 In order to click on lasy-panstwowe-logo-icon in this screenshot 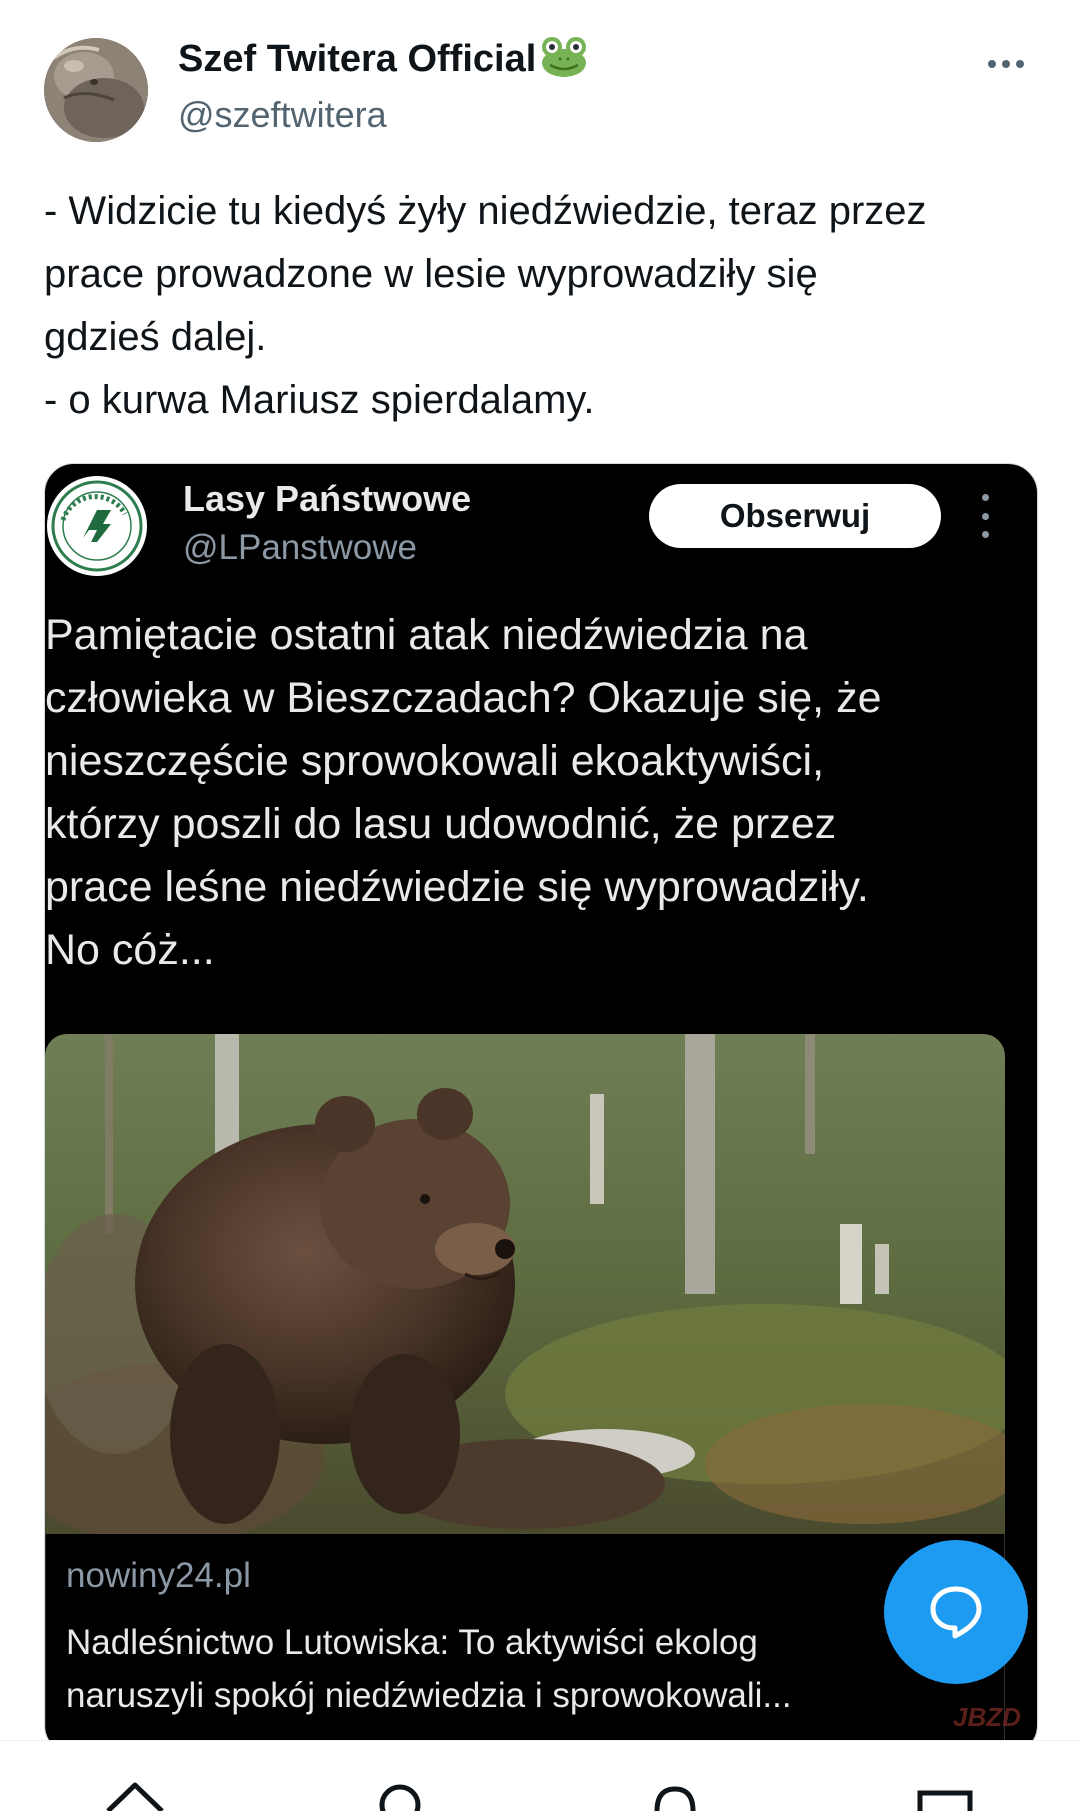, I will do `click(97, 526)`.